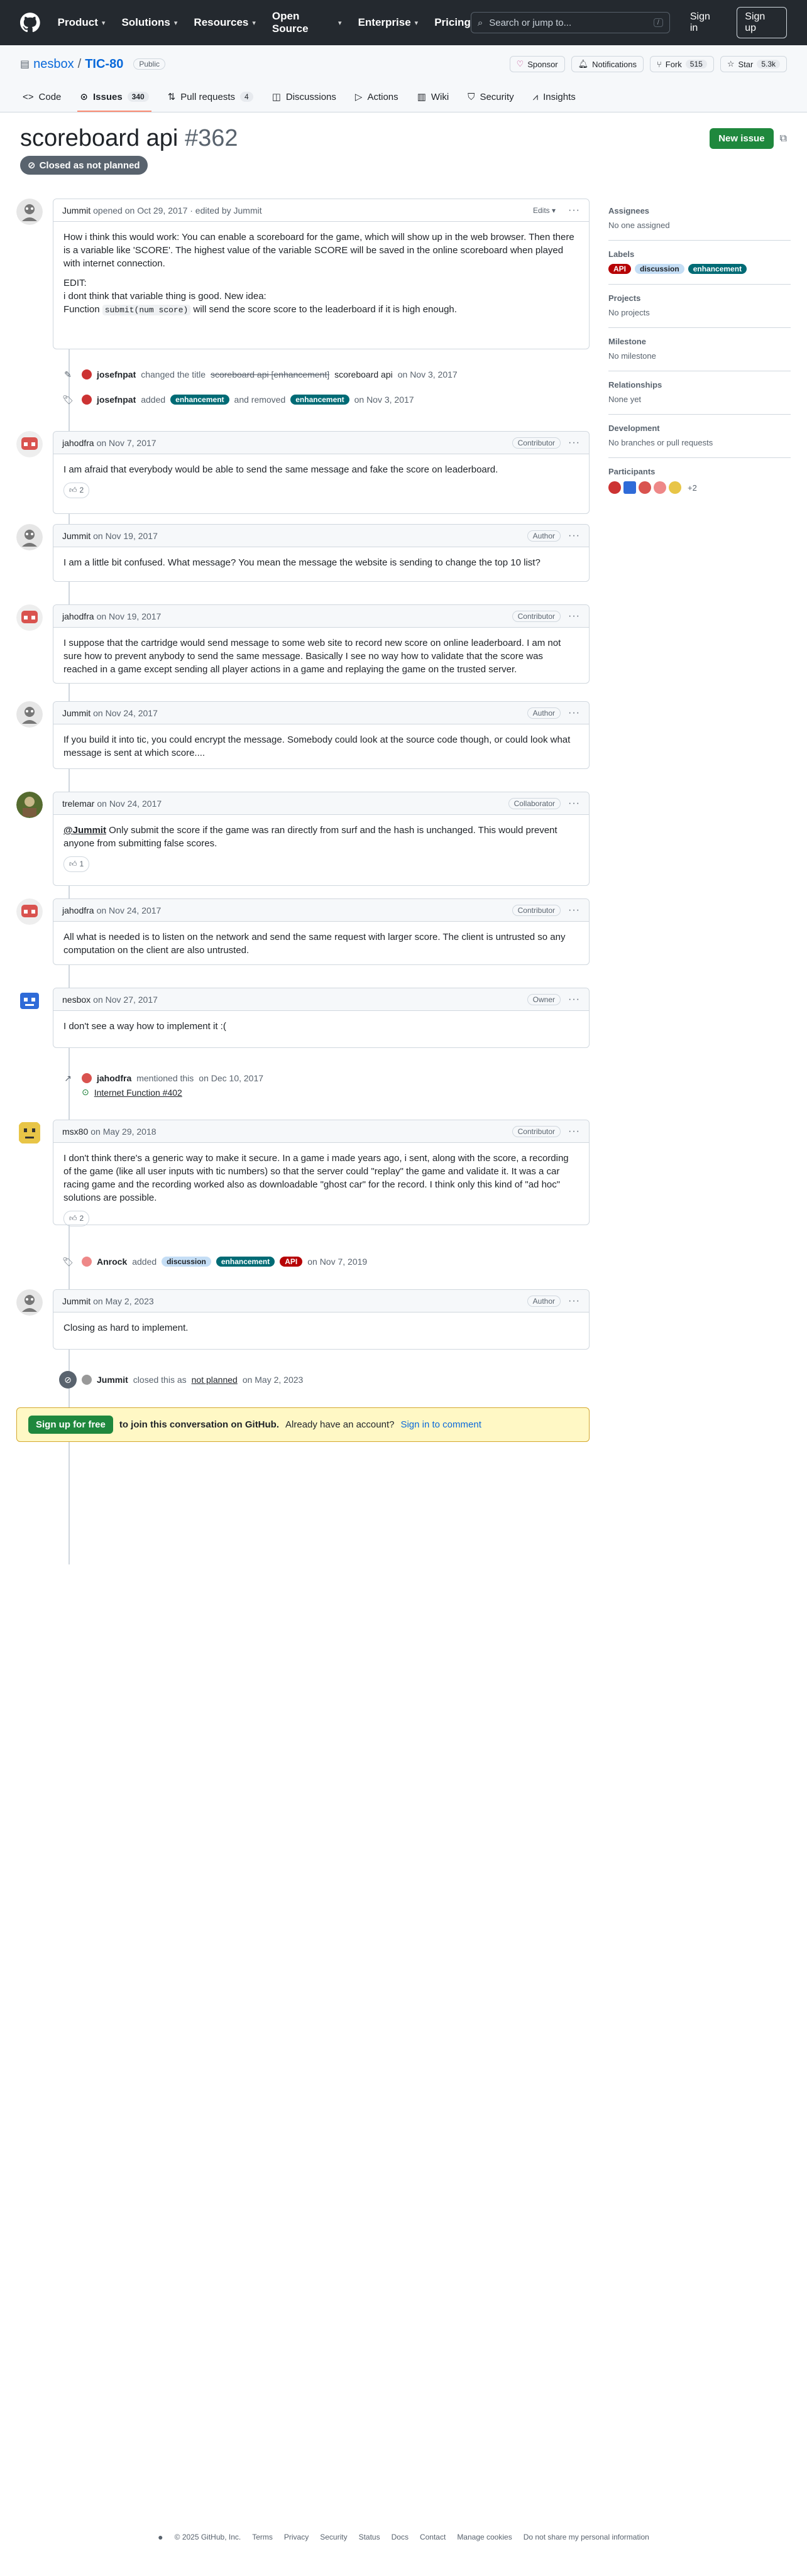 This screenshot has width=807, height=2576. I want to click on nav-resources: Resources ▾, so click(224, 22).